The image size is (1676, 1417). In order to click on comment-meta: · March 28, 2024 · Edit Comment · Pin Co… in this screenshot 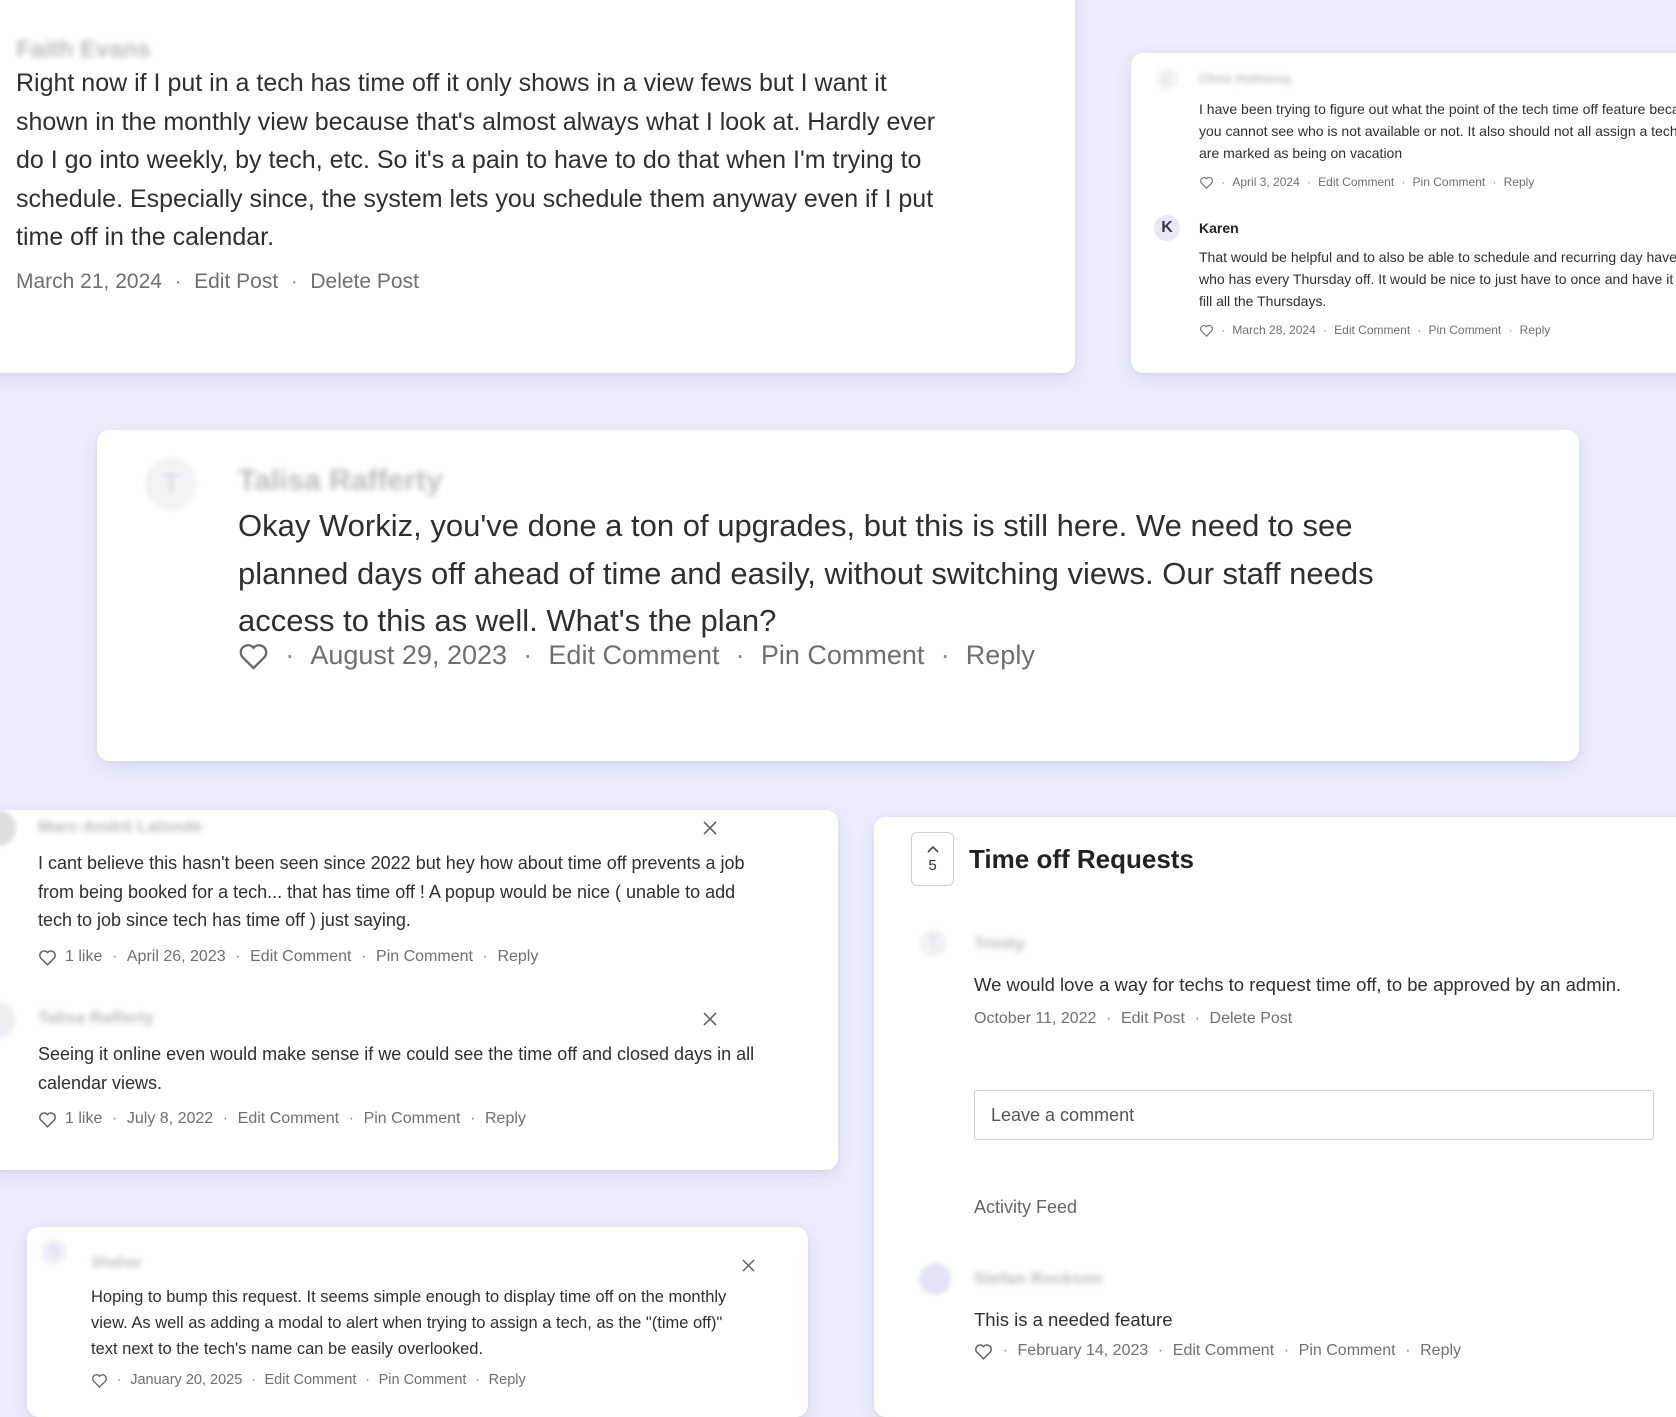, I will do `click(1374, 330)`.